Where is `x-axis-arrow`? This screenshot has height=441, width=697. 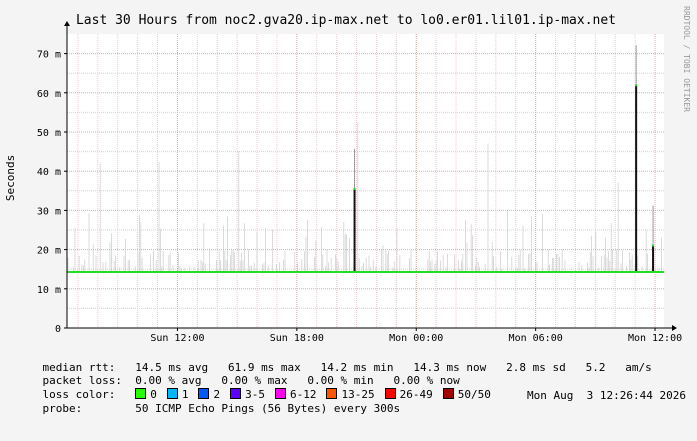 x-axis-arrow is located at coordinates (674, 328).